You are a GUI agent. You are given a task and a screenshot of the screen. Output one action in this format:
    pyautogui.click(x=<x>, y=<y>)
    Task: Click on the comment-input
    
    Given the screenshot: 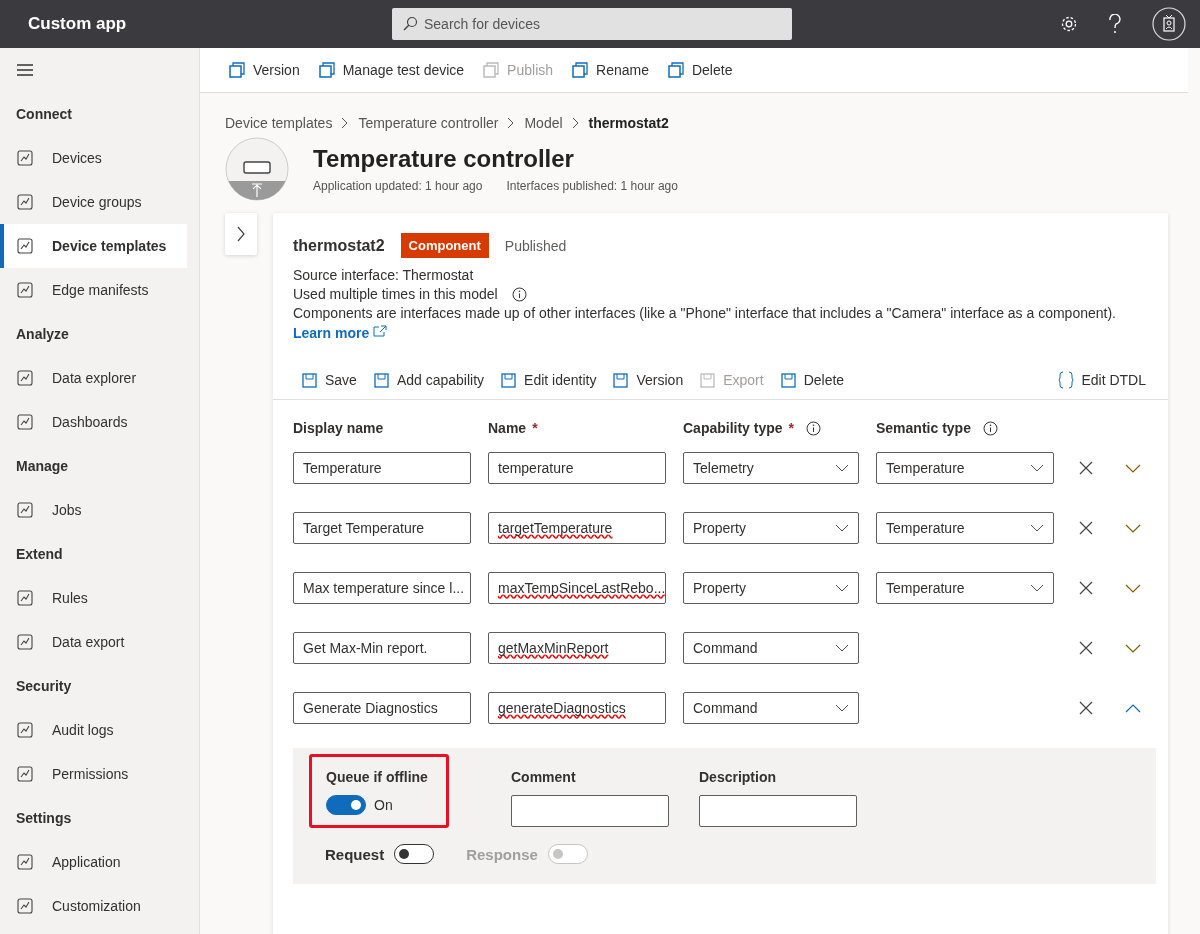 What is the action you would take?
    pyautogui.click(x=590, y=811)
    